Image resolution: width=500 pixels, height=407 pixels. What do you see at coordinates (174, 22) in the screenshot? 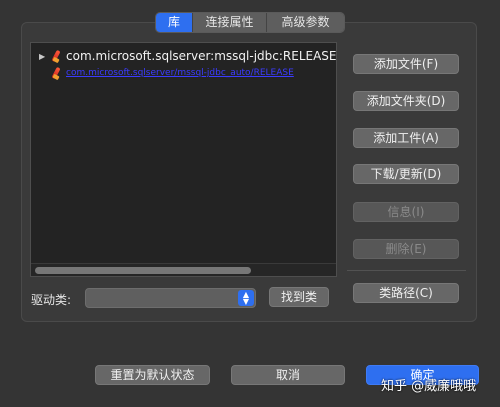
I see `tab-libraries: 库` at bounding box center [174, 22].